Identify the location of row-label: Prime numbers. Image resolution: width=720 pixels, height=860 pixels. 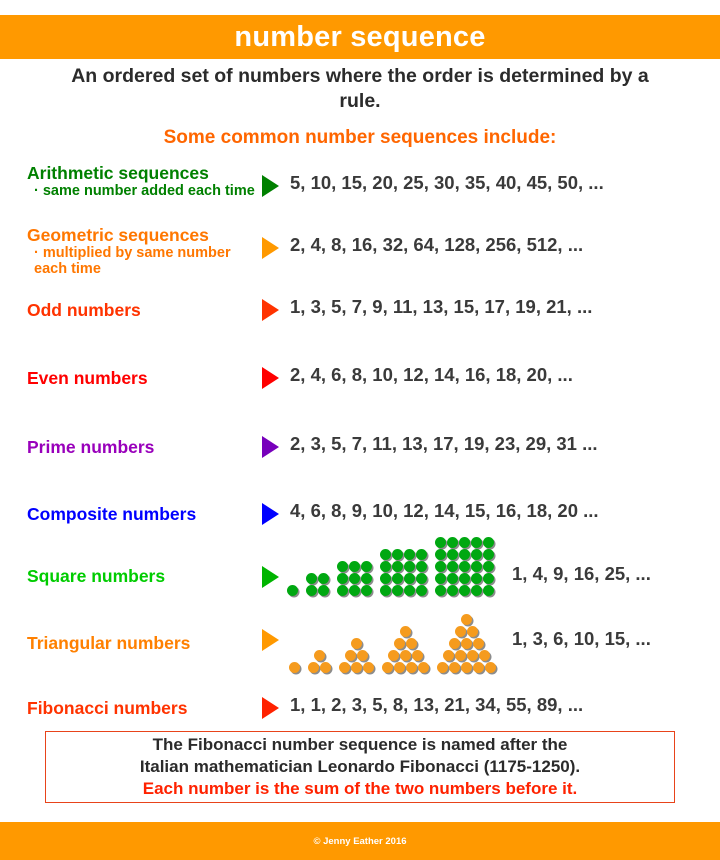
(91, 447).